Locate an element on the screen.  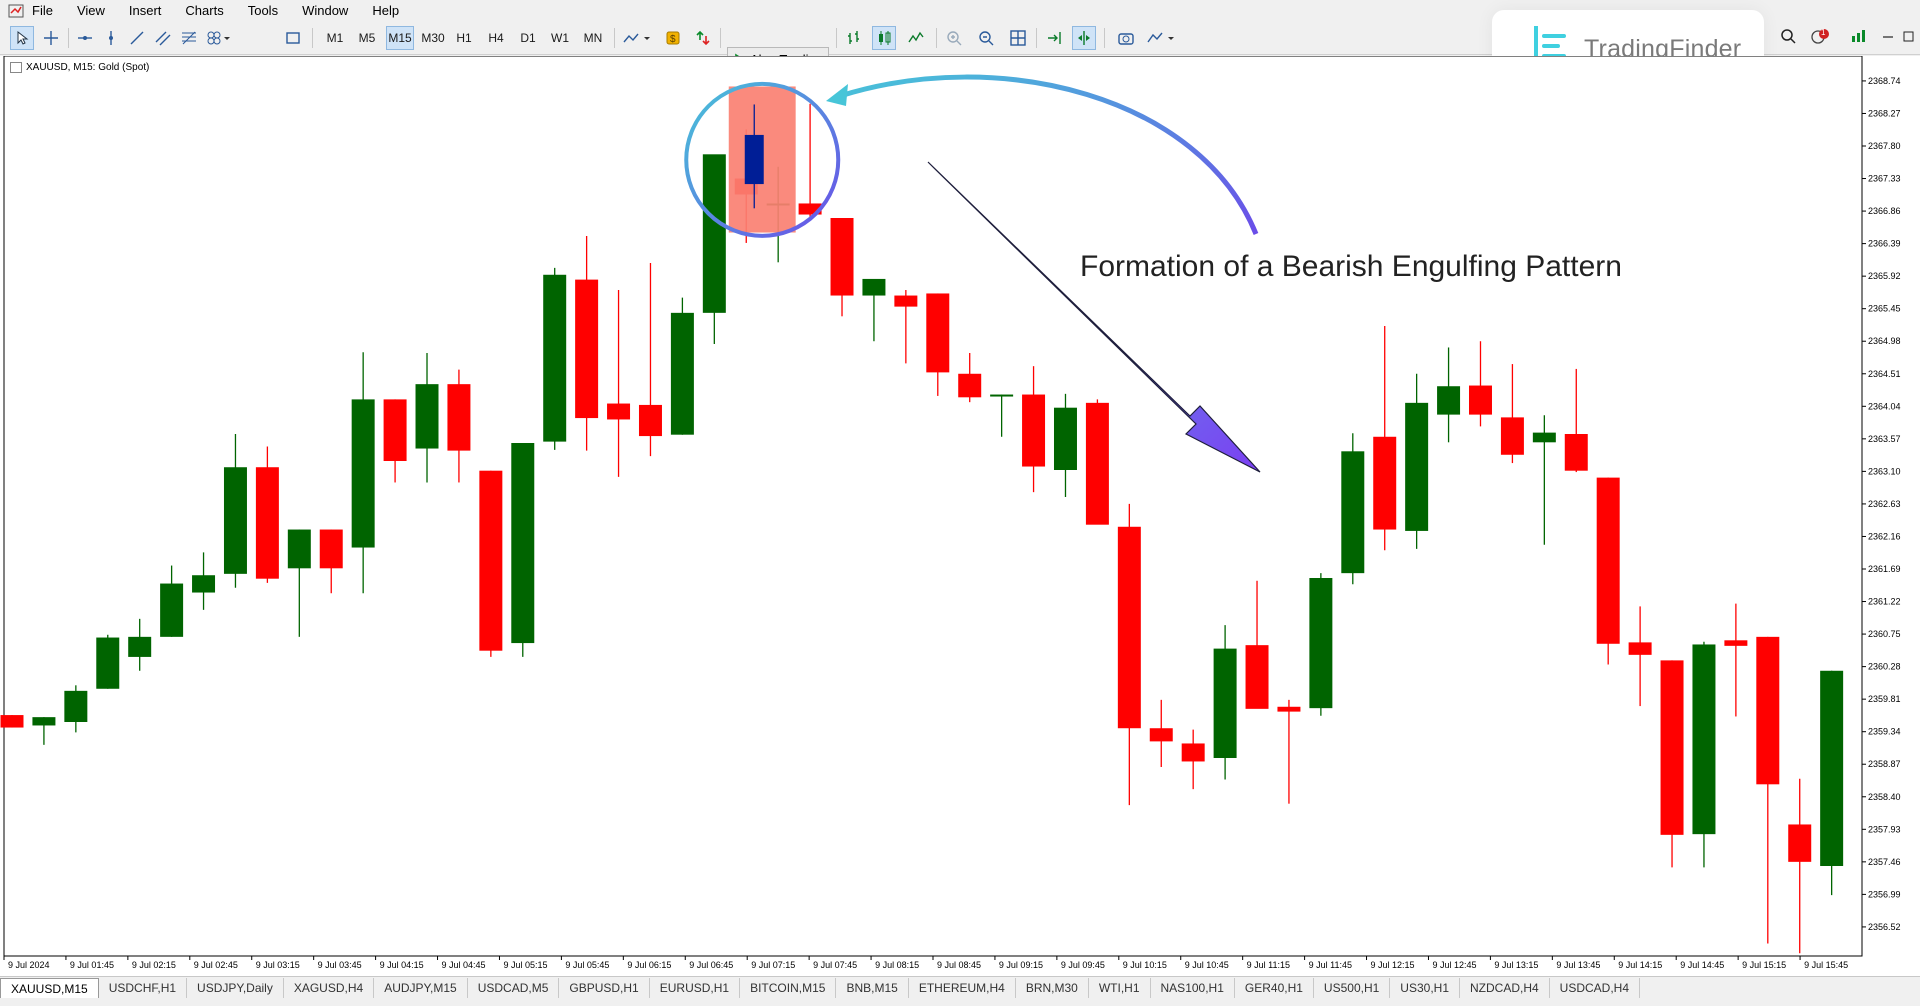
chart-tab: EURUSD,H1 is located at coordinates (695, 988).